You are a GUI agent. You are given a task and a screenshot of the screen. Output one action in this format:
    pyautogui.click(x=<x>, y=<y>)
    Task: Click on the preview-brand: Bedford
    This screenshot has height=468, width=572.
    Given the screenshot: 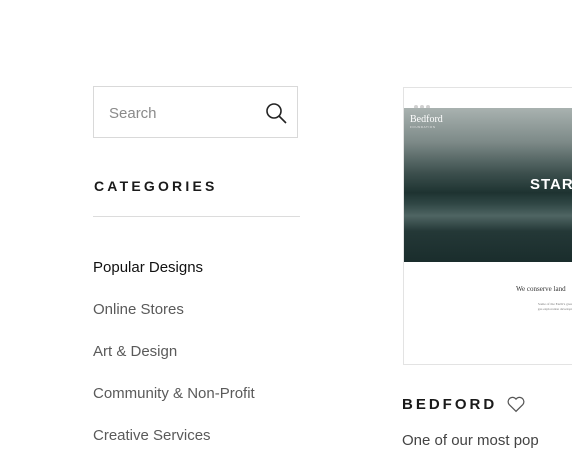 What is the action you would take?
    pyautogui.click(x=426, y=119)
    